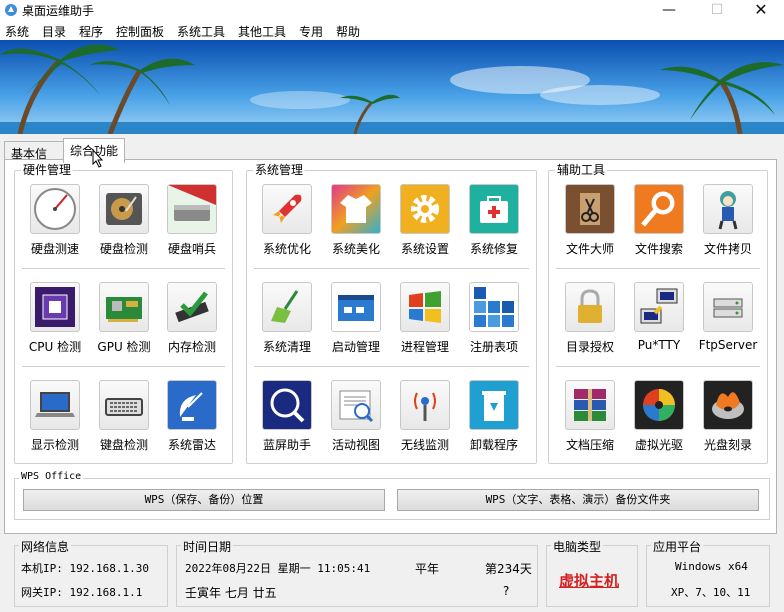  I want to click on menu-system: 系统, so click(17, 31).